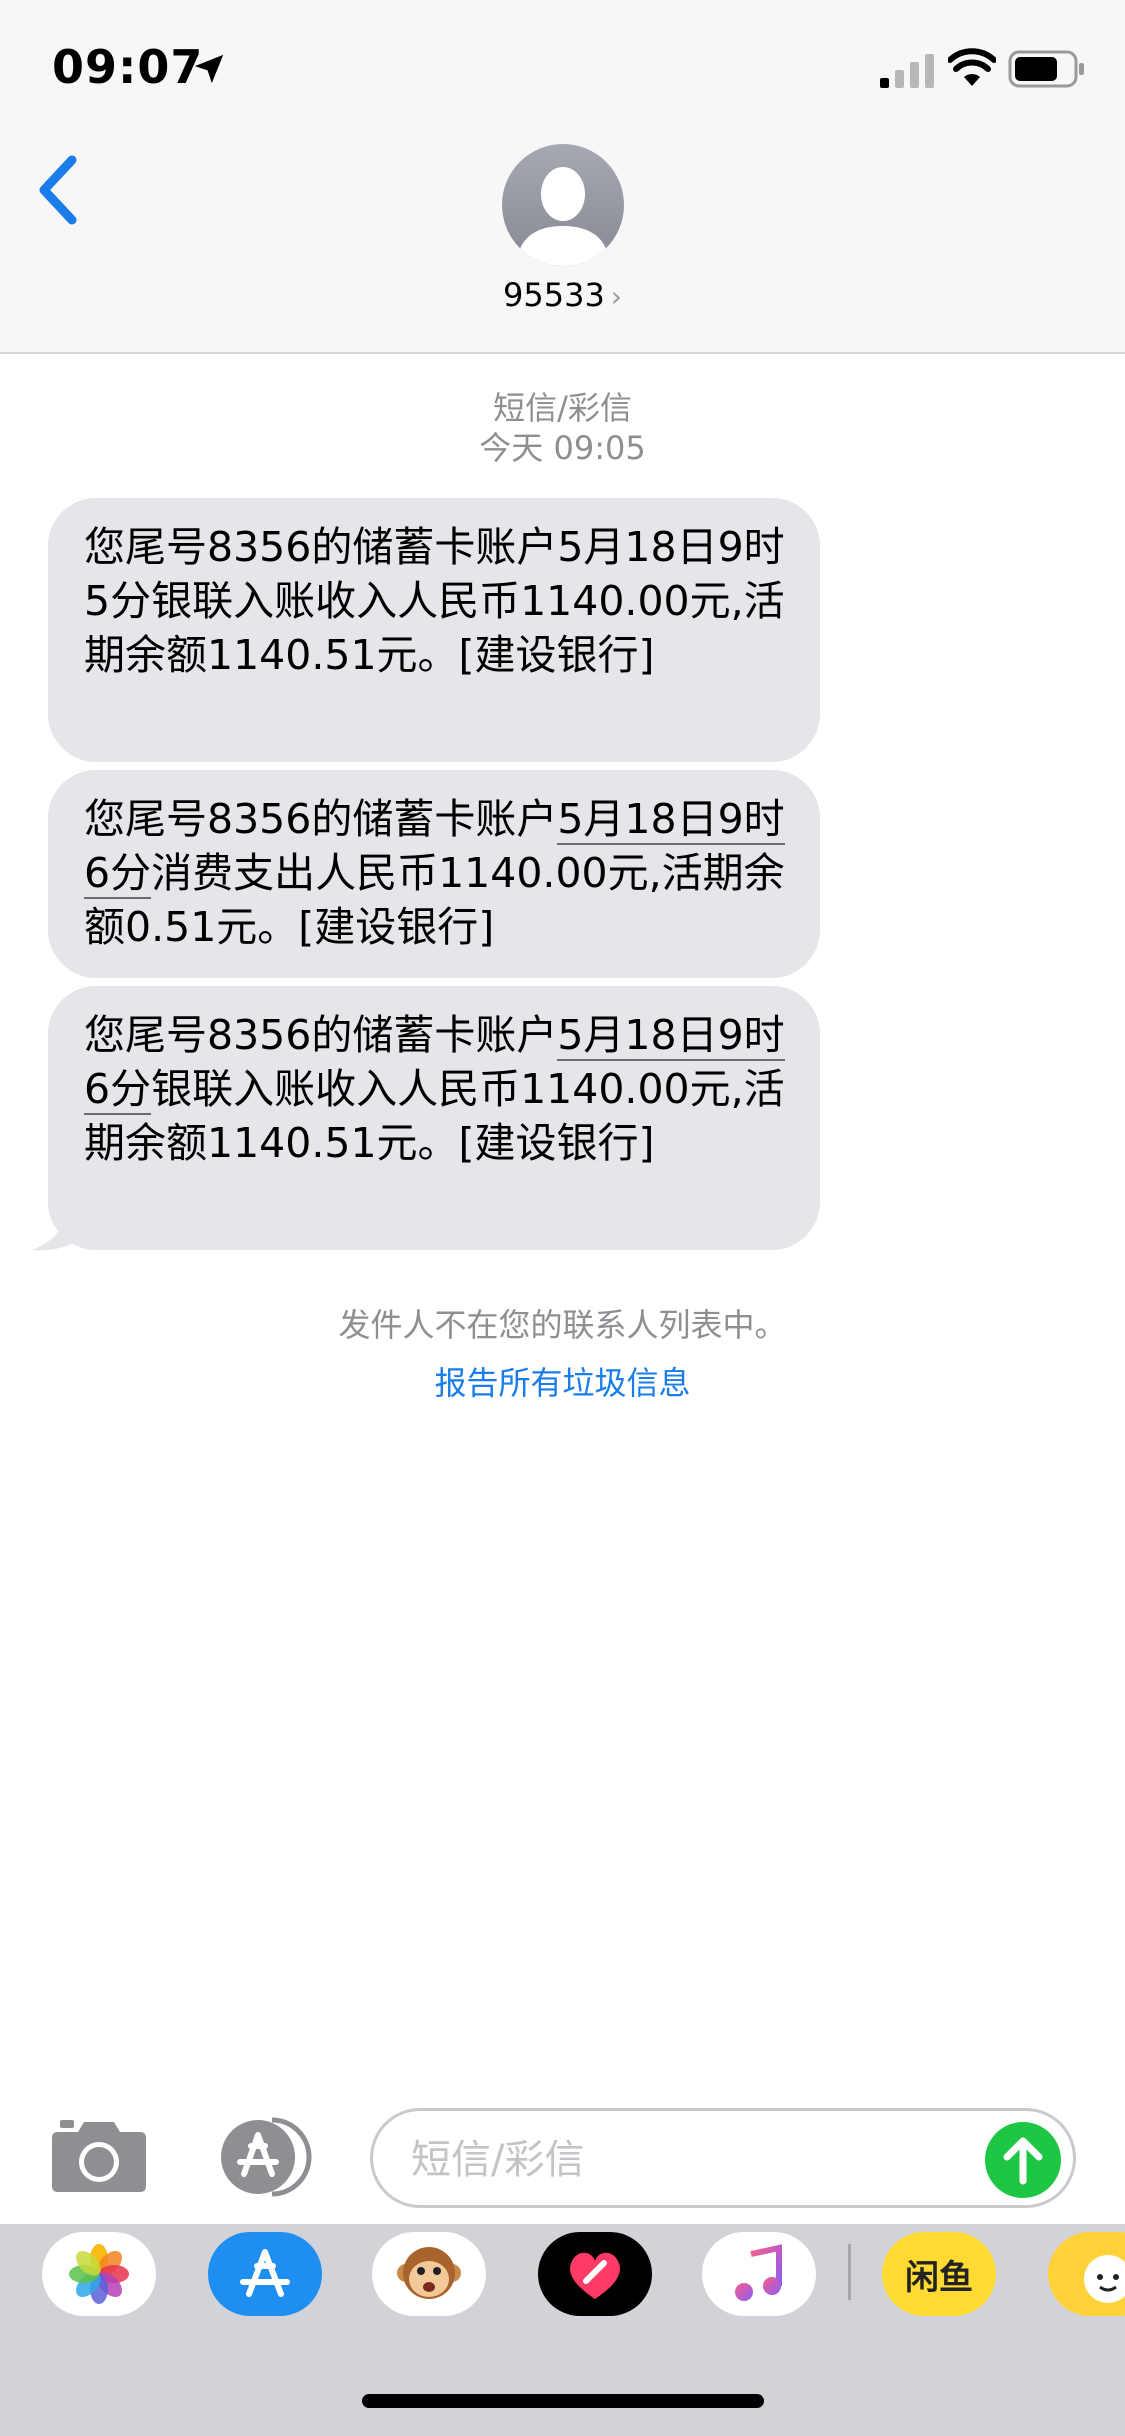 The height and width of the screenshot is (2436, 1125). What do you see at coordinates (1046, 69) in the screenshot?
I see `battery-icon` at bounding box center [1046, 69].